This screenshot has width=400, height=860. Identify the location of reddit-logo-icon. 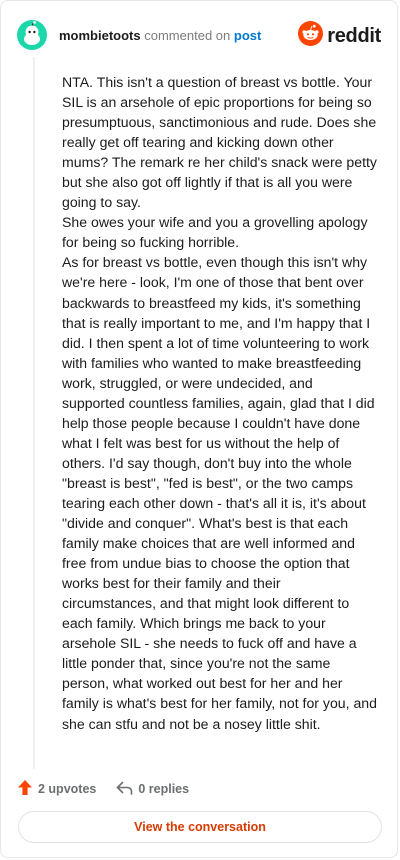
(311, 36).